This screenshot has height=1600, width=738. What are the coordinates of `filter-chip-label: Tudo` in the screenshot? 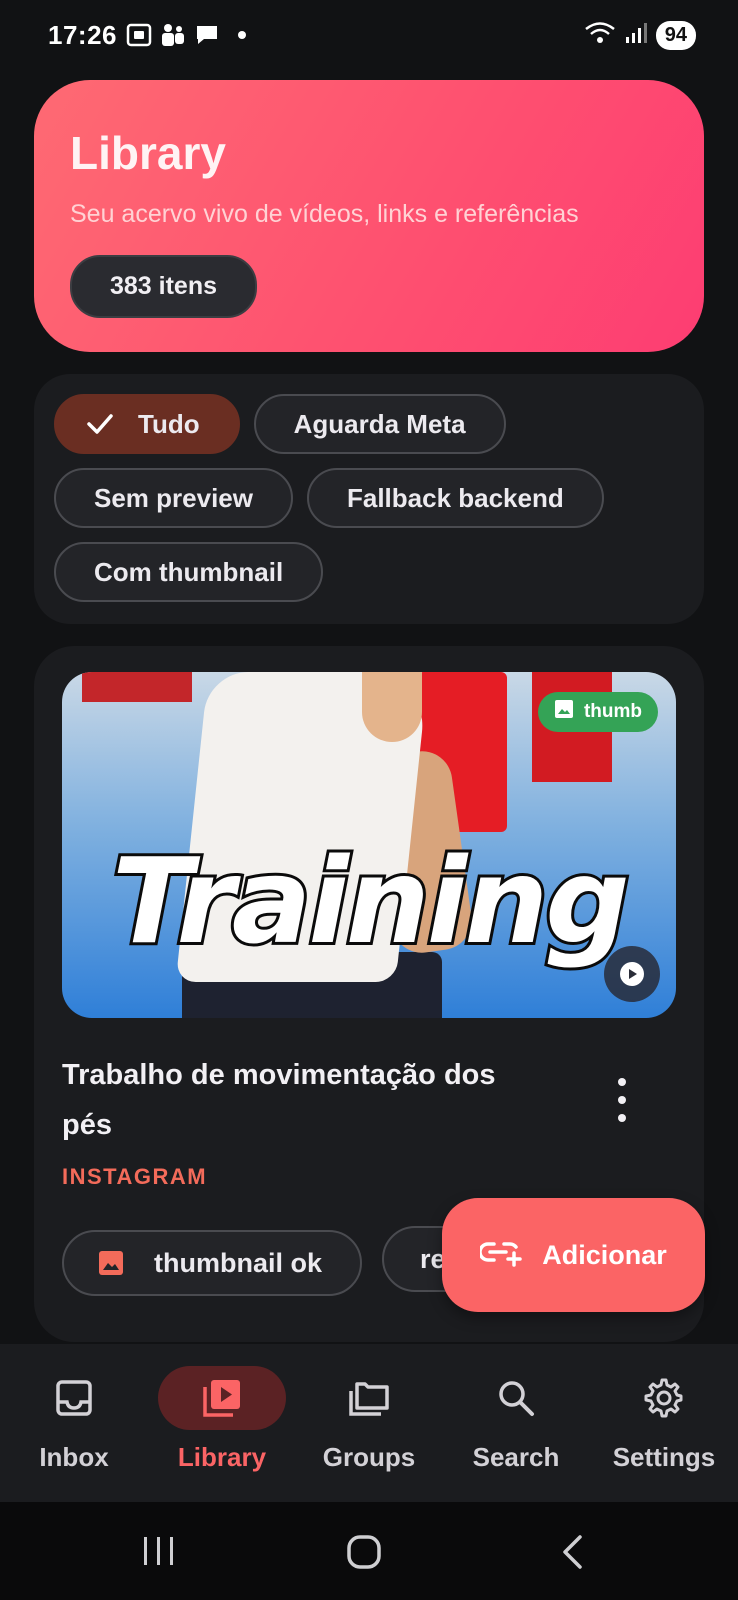 It's located at (169, 423).